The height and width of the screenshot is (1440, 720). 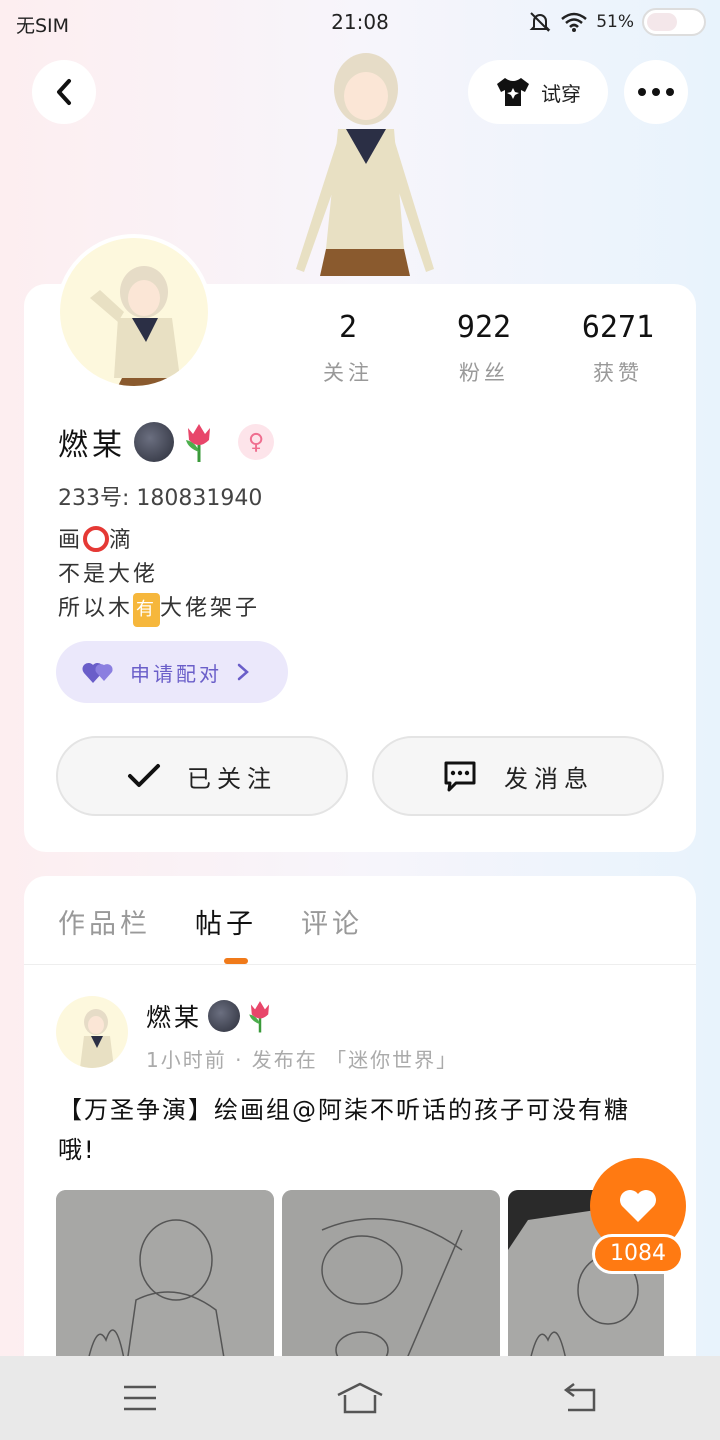 What do you see at coordinates (134, 312) in the screenshot?
I see `profile-avatar` at bounding box center [134, 312].